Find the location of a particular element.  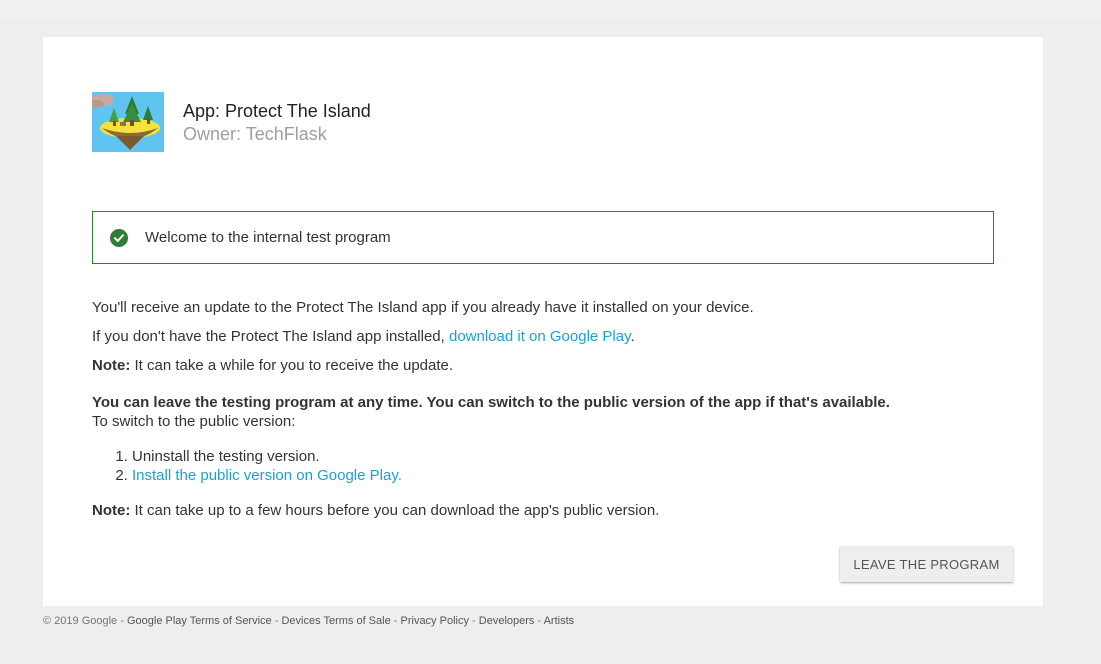

copyright-text: © 2019 Google is located at coordinates (80, 621).